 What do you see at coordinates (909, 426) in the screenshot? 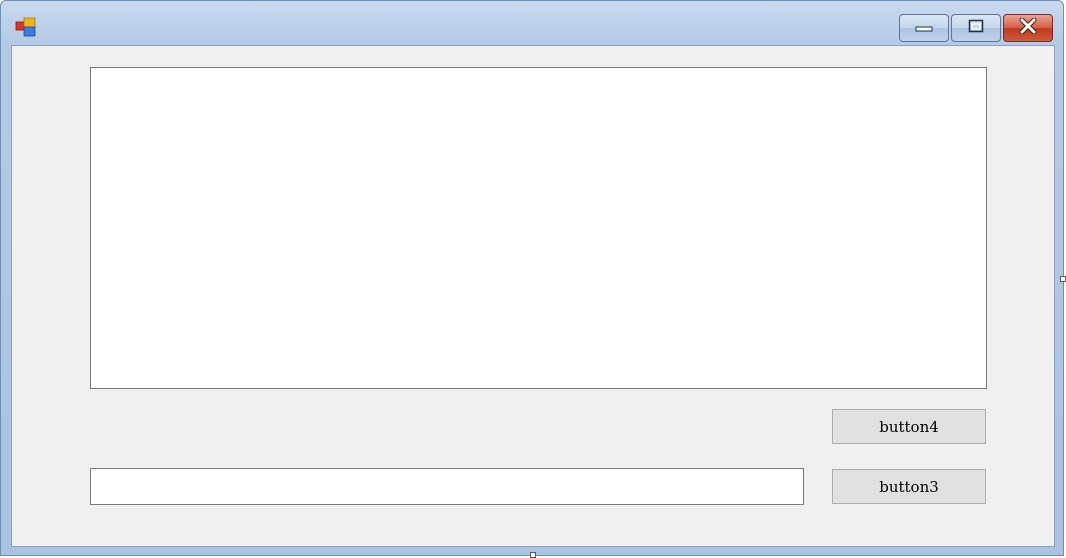
I see `button4: button4` at bounding box center [909, 426].